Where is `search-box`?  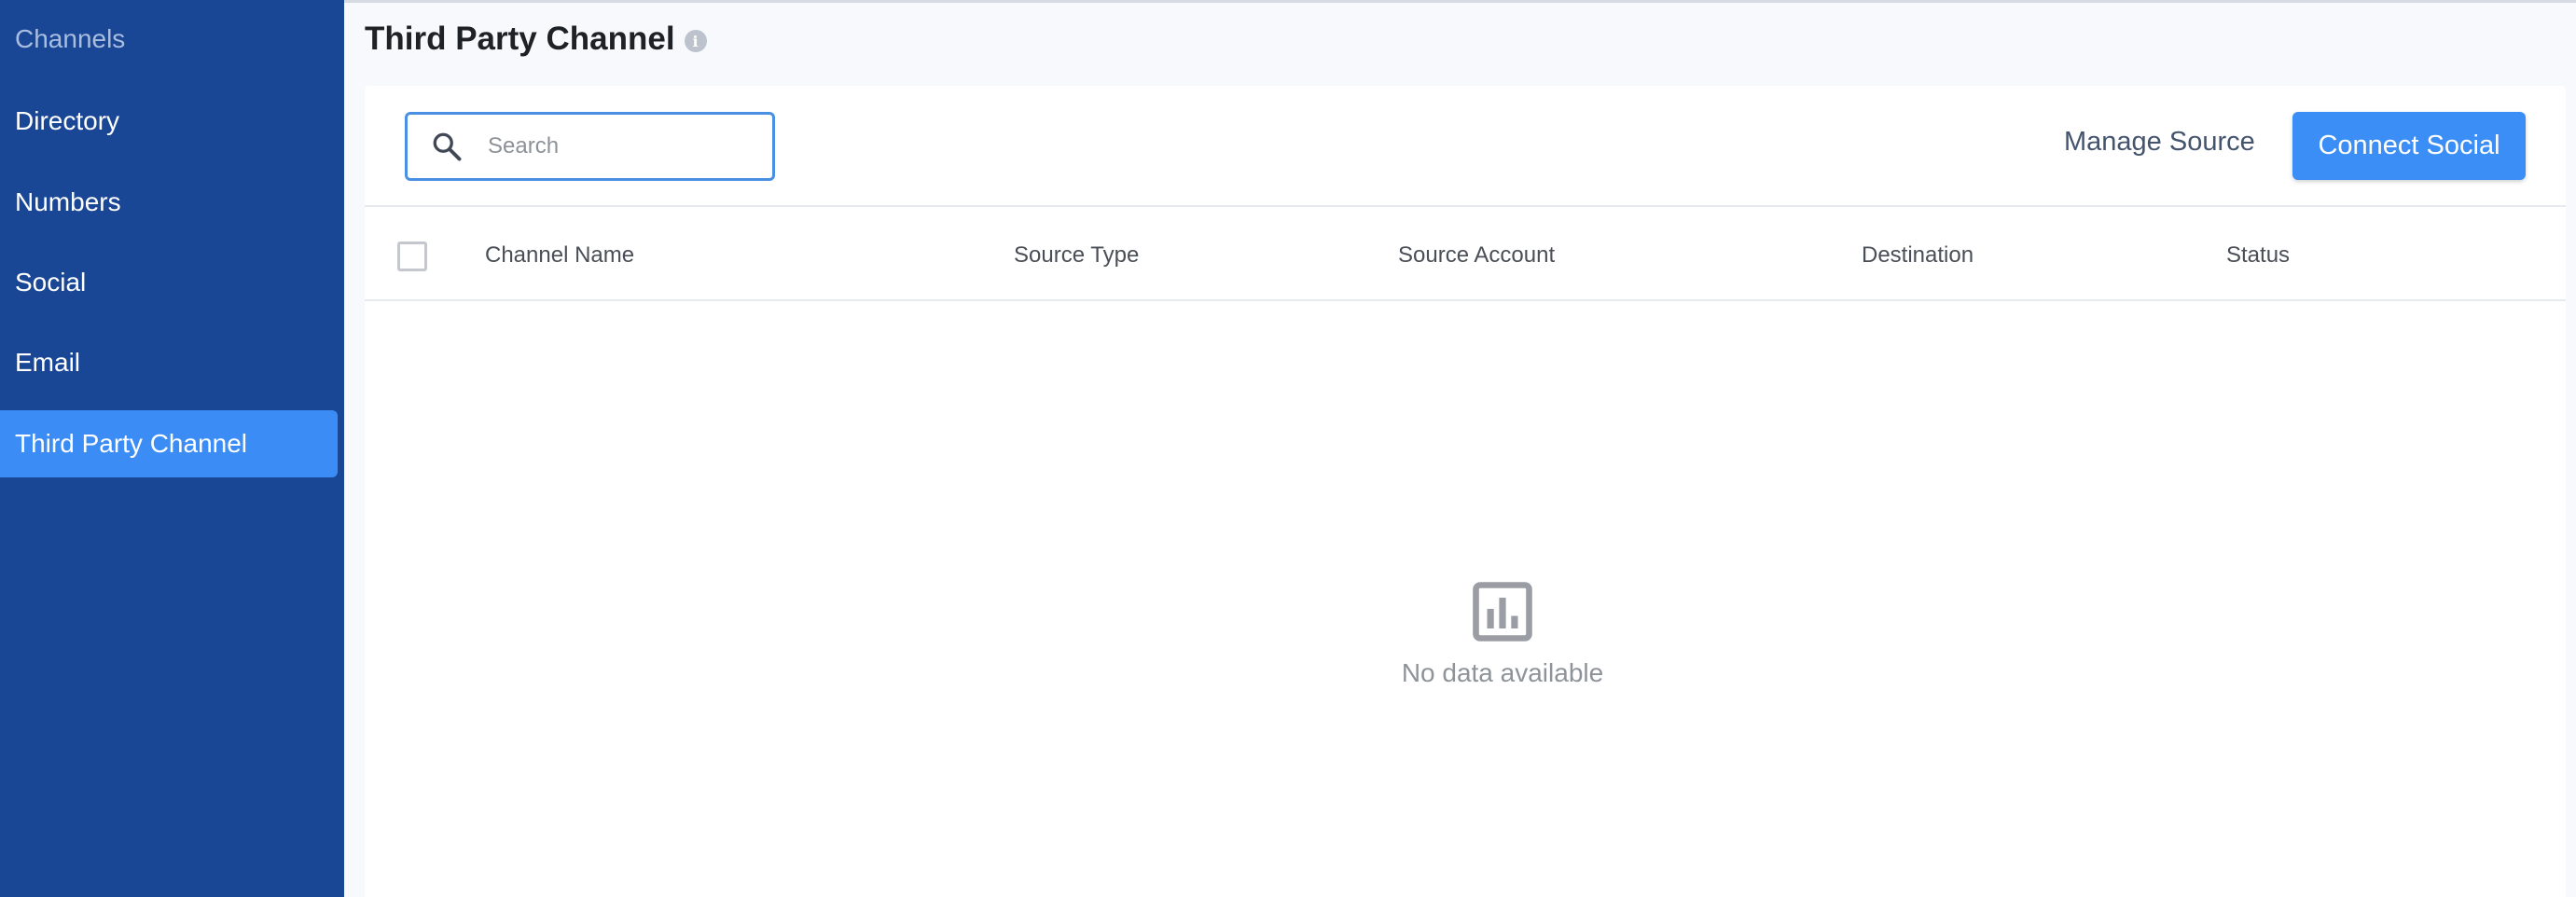
search-box is located at coordinates (590, 147).